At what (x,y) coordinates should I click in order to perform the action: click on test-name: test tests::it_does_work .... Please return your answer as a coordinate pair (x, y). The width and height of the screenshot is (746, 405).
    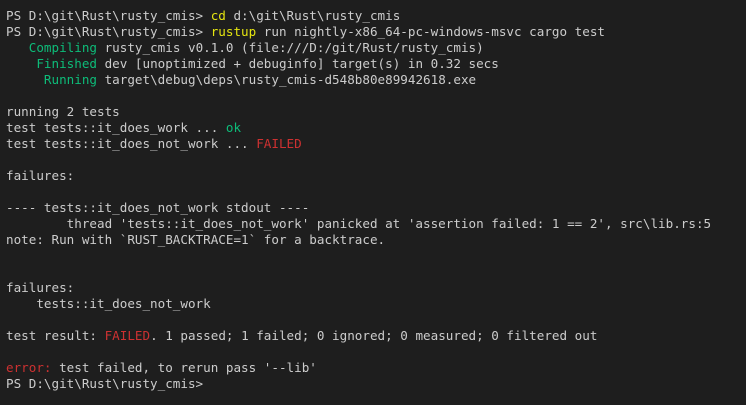
    Looking at the image, I should click on (116, 127).